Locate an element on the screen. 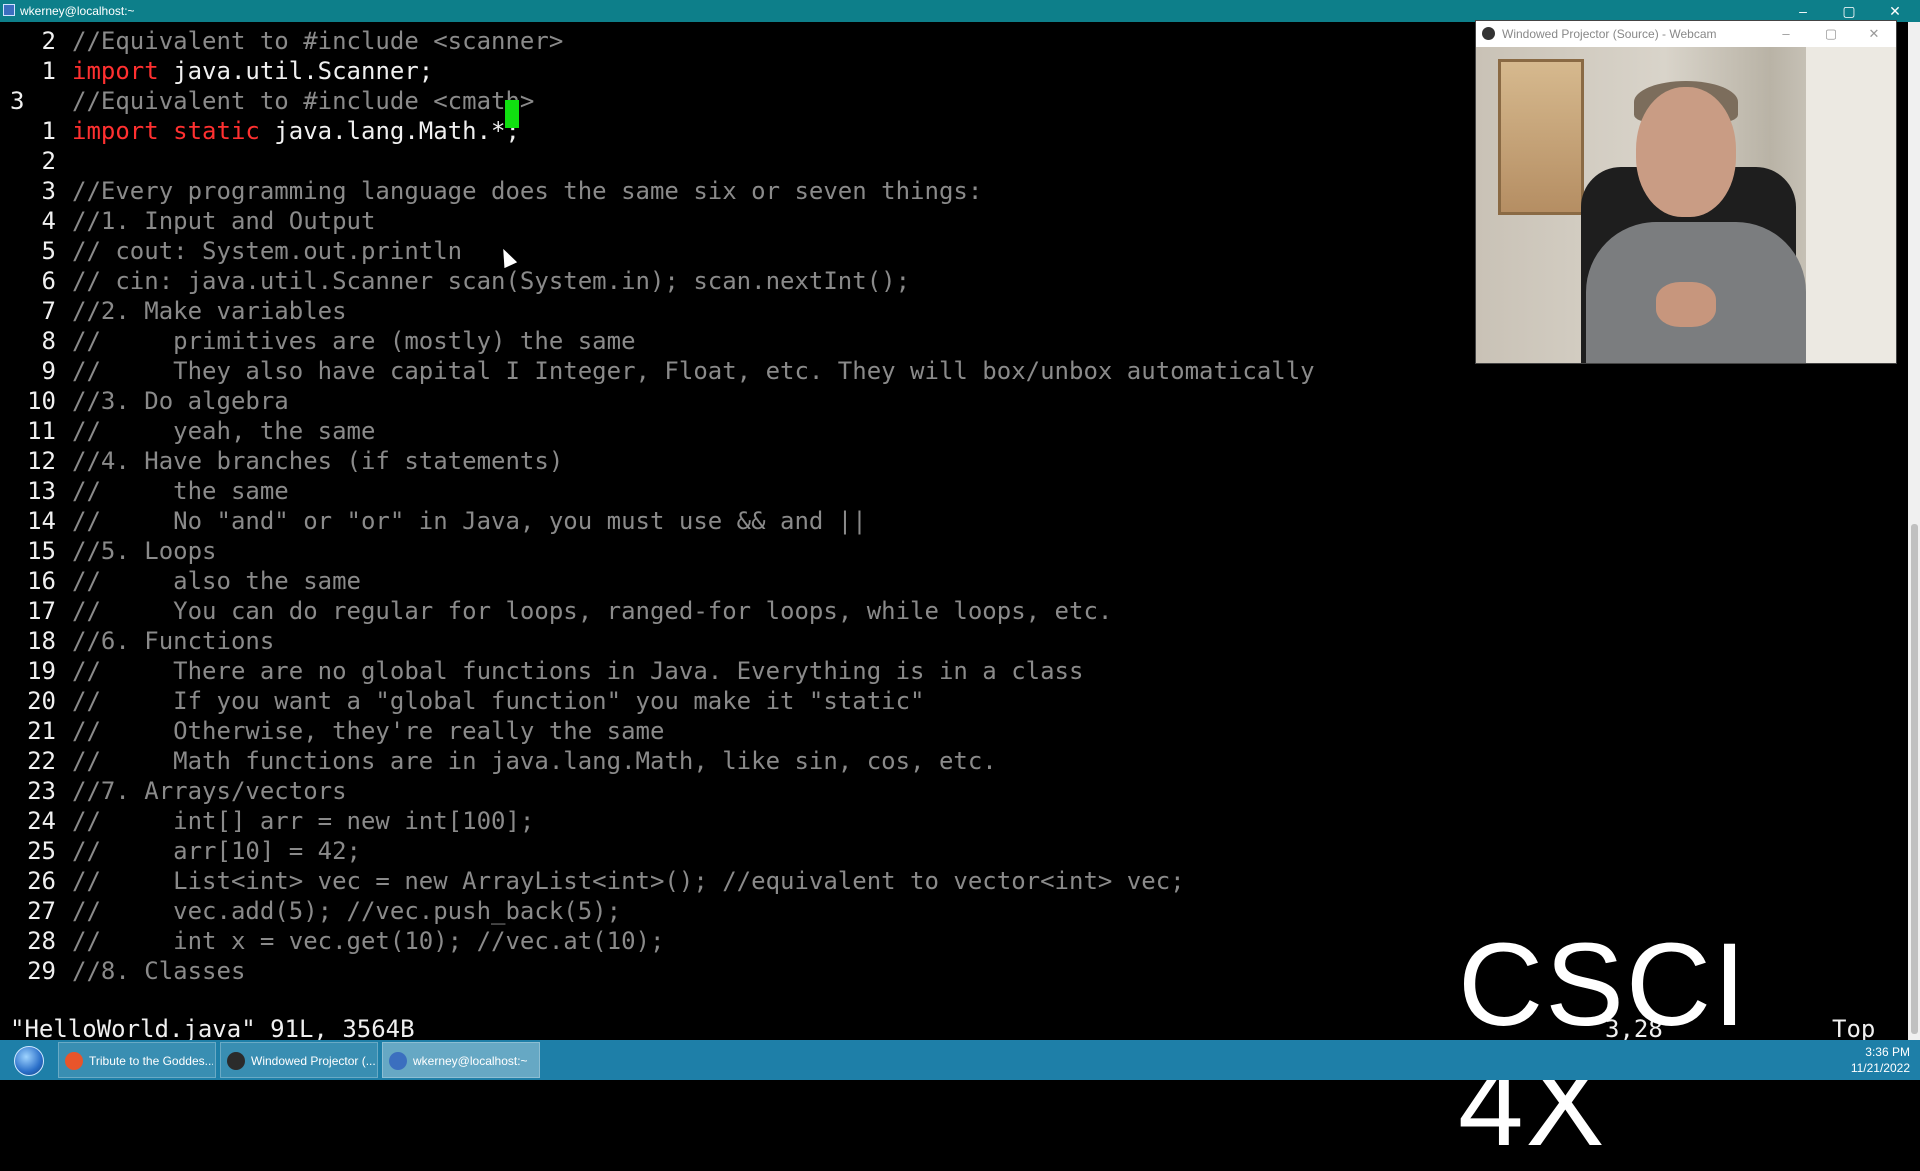 This screenshot has width=1920, height=1171. comment-text: //5. Loops is located at coordinates (144, 551).